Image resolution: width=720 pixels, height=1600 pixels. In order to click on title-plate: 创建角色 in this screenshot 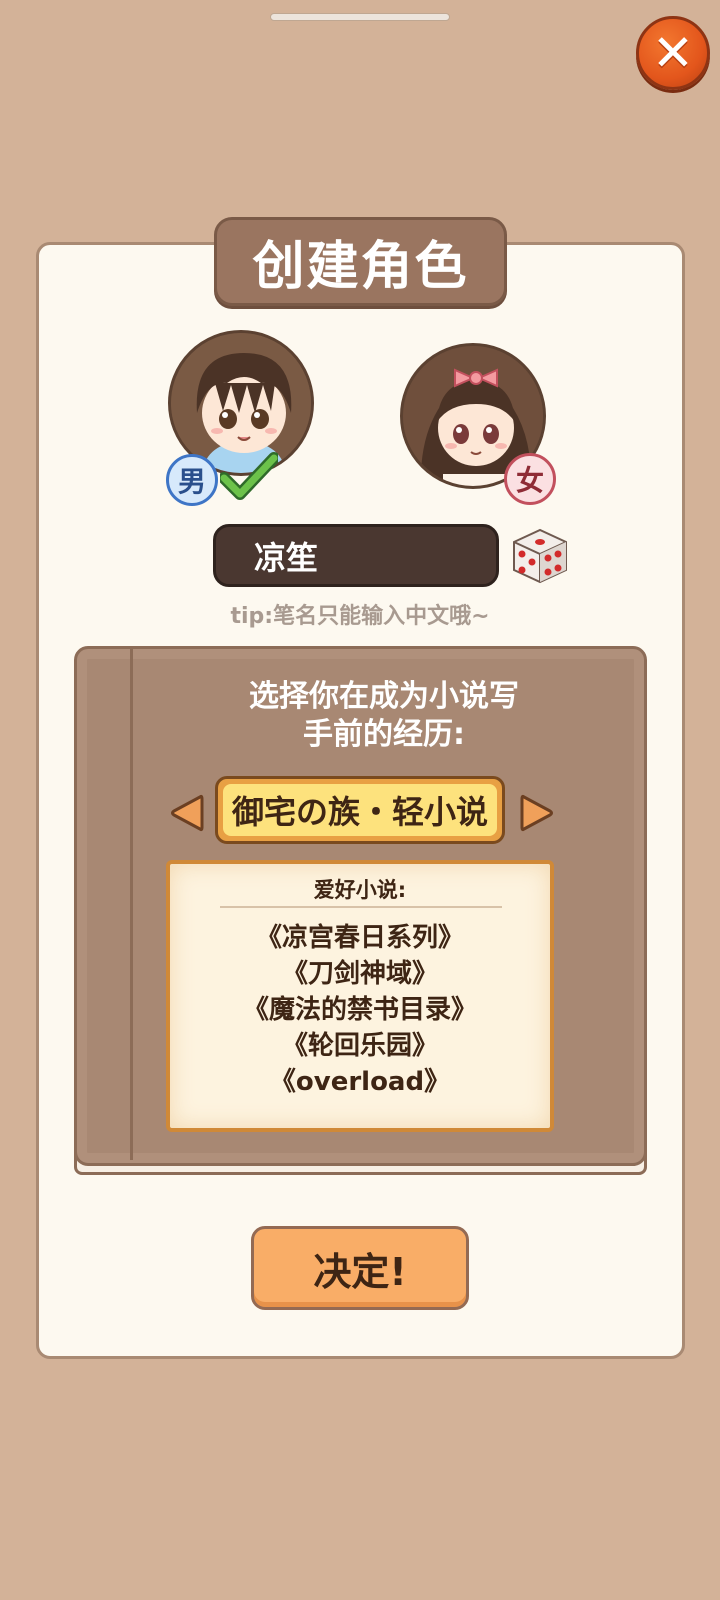, I will do `click(360, 261)`.